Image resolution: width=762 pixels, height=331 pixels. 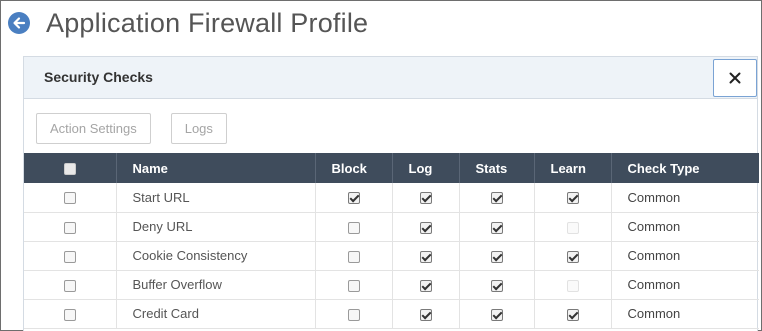 I want to click on table-row: Deny URL Common, so click(x=391, y=226).